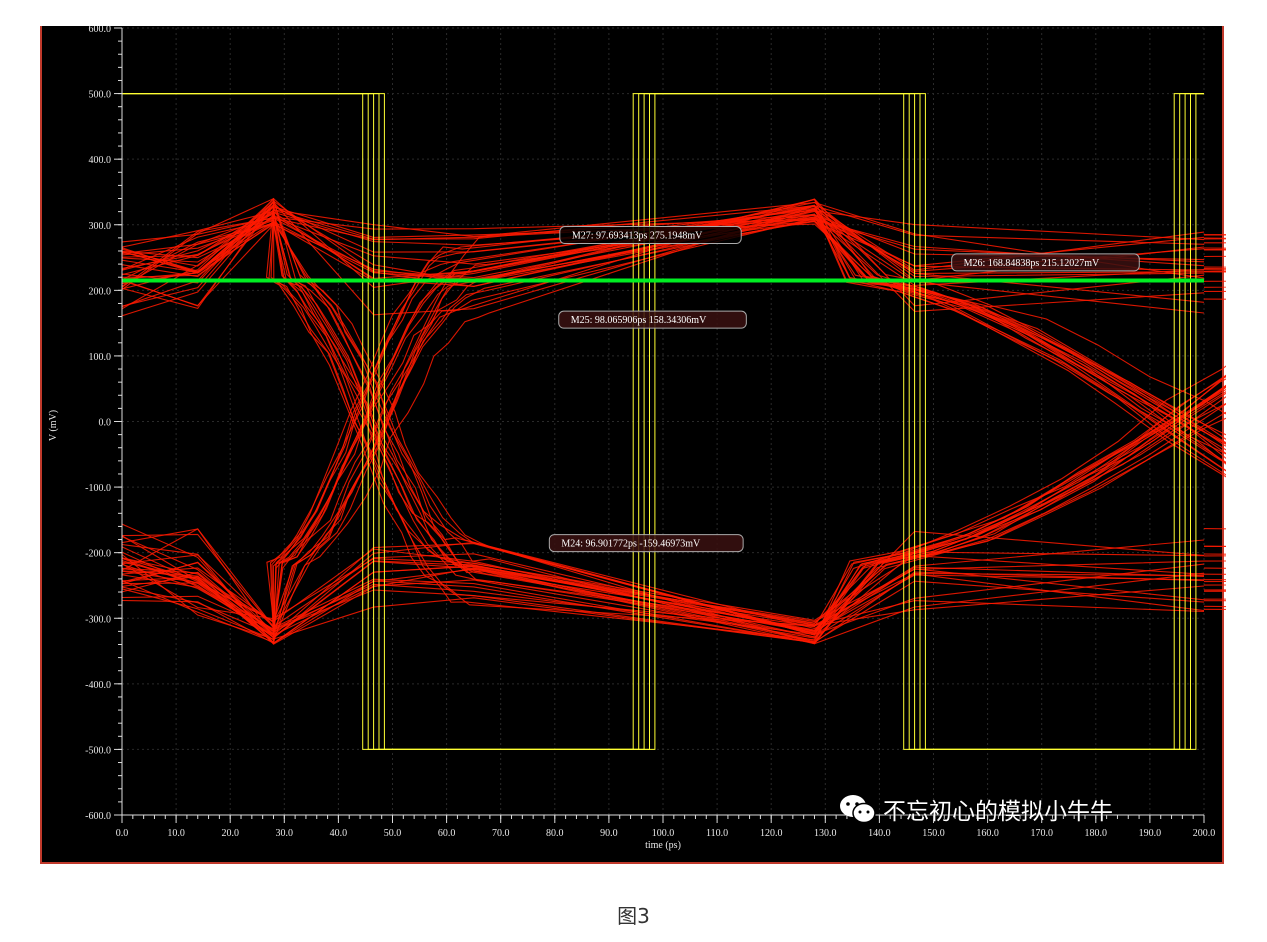 Image resolution: width=1267 pixels, height=942 pixels. Describe the element at coordinates (825, 833) in the screenshot. I see `x-tick-label: 130.0` at that location.